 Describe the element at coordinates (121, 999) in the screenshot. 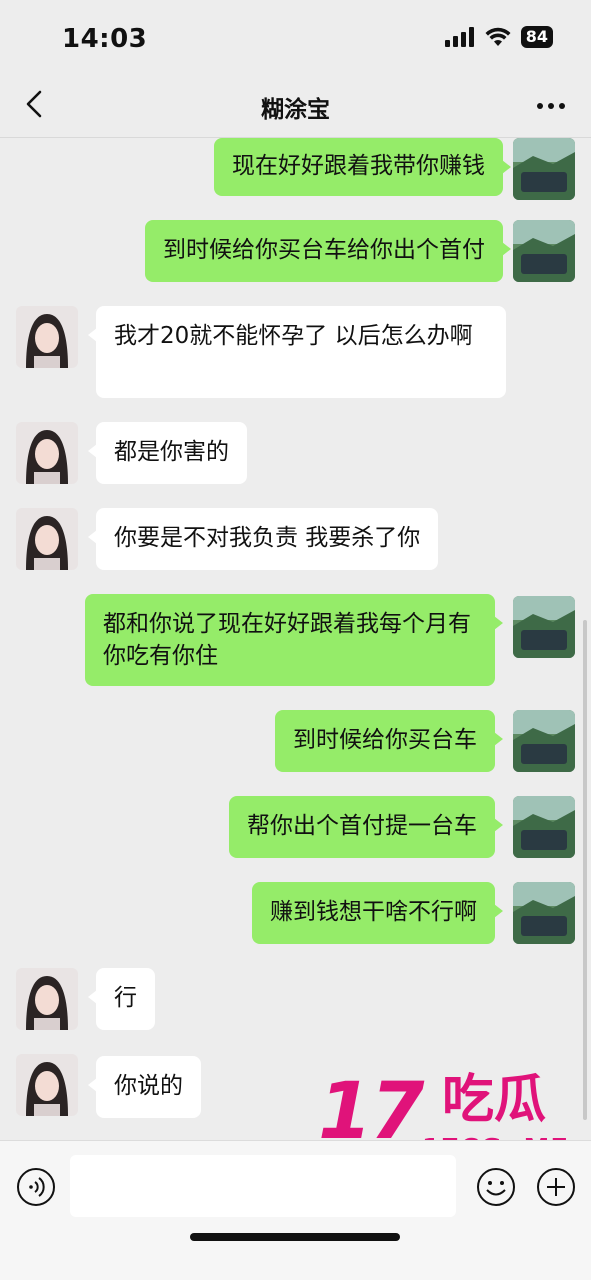

I see `message-bubble: 行` at that location.